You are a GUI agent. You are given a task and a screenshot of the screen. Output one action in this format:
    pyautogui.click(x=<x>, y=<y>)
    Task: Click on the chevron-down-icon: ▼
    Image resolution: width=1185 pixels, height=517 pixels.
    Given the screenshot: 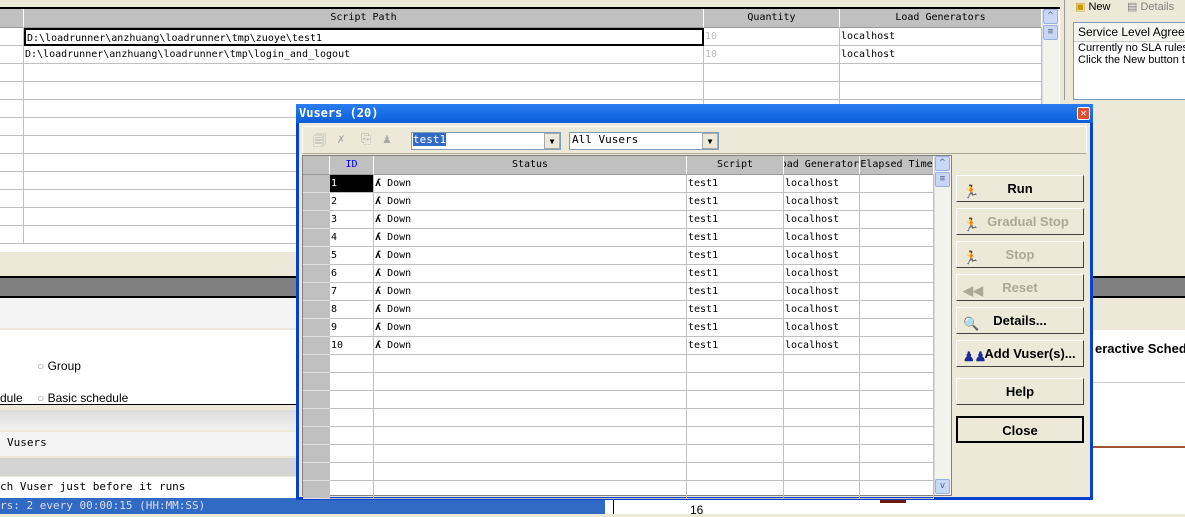 What is the action you would take?
    pyautogui.click(x=552, y=141)
    